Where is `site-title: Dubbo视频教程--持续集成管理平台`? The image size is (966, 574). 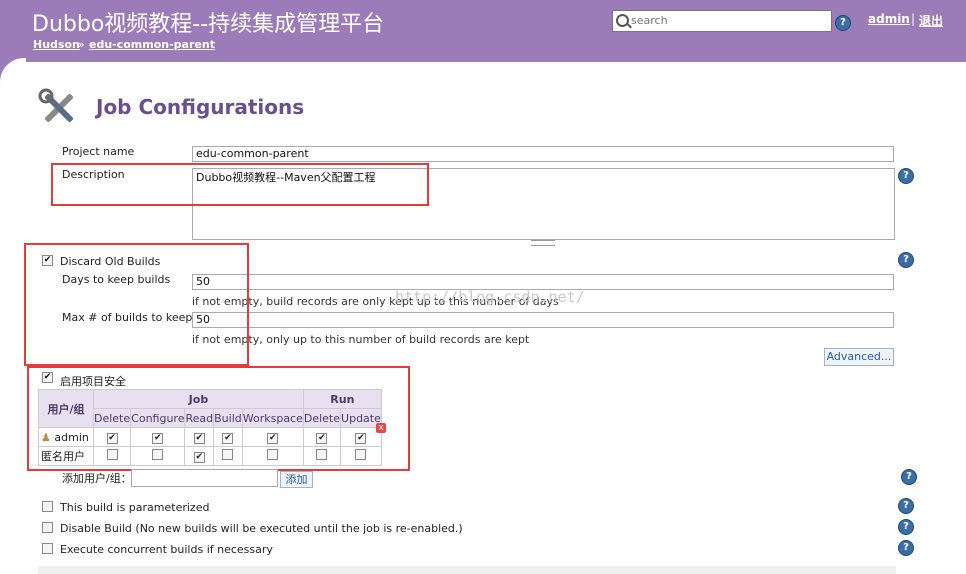 site-title: Dubbo视频教程--持续集成管理平台 is located at coordinates (208, 24).